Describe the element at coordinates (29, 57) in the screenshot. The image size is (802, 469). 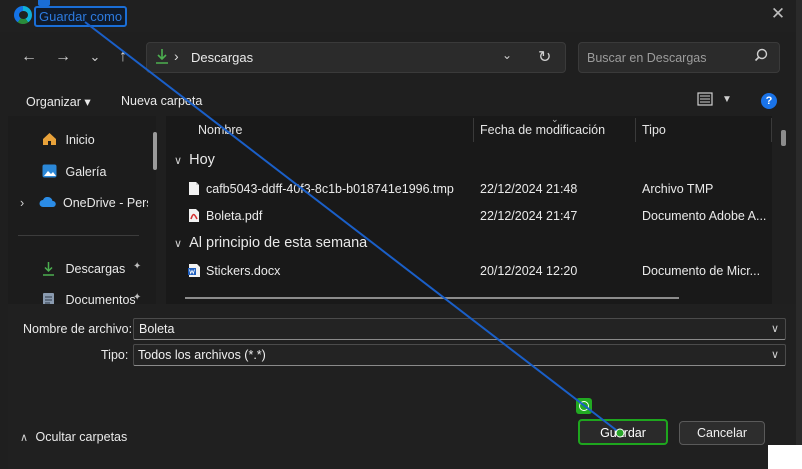
I see `back-arrow-icon: ←` at that location.